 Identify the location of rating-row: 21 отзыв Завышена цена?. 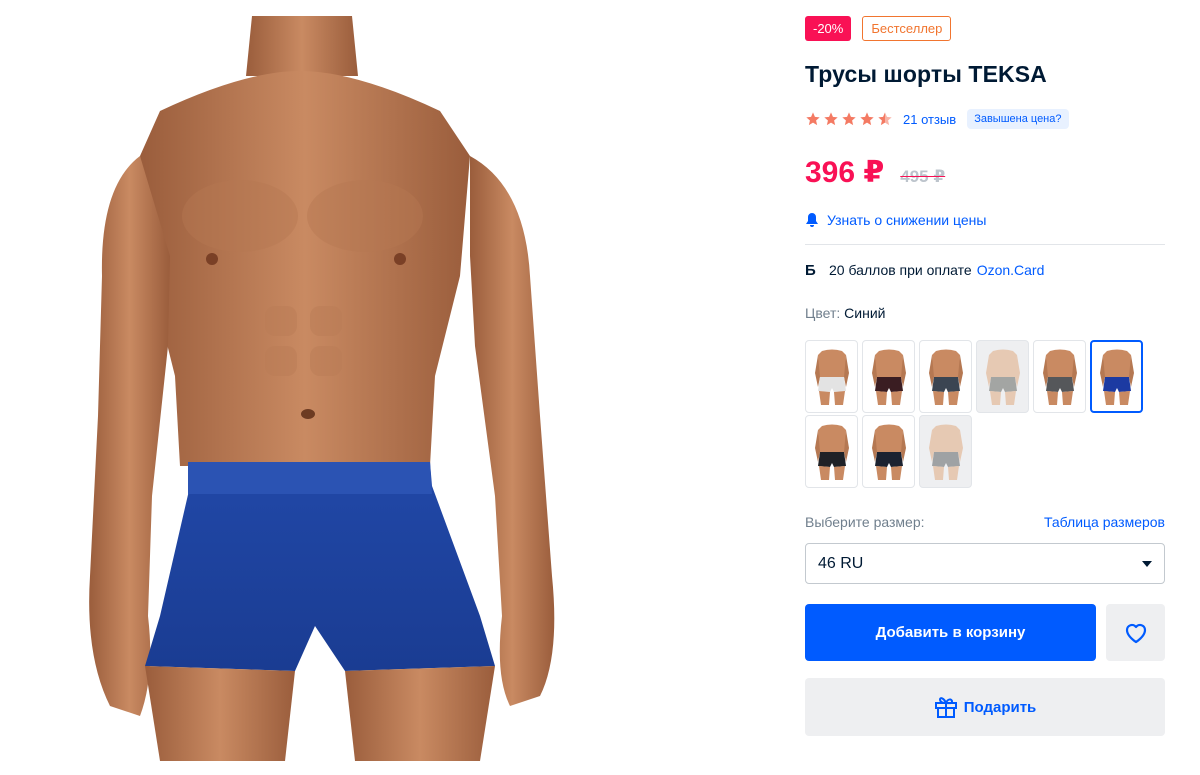
(985, 119).